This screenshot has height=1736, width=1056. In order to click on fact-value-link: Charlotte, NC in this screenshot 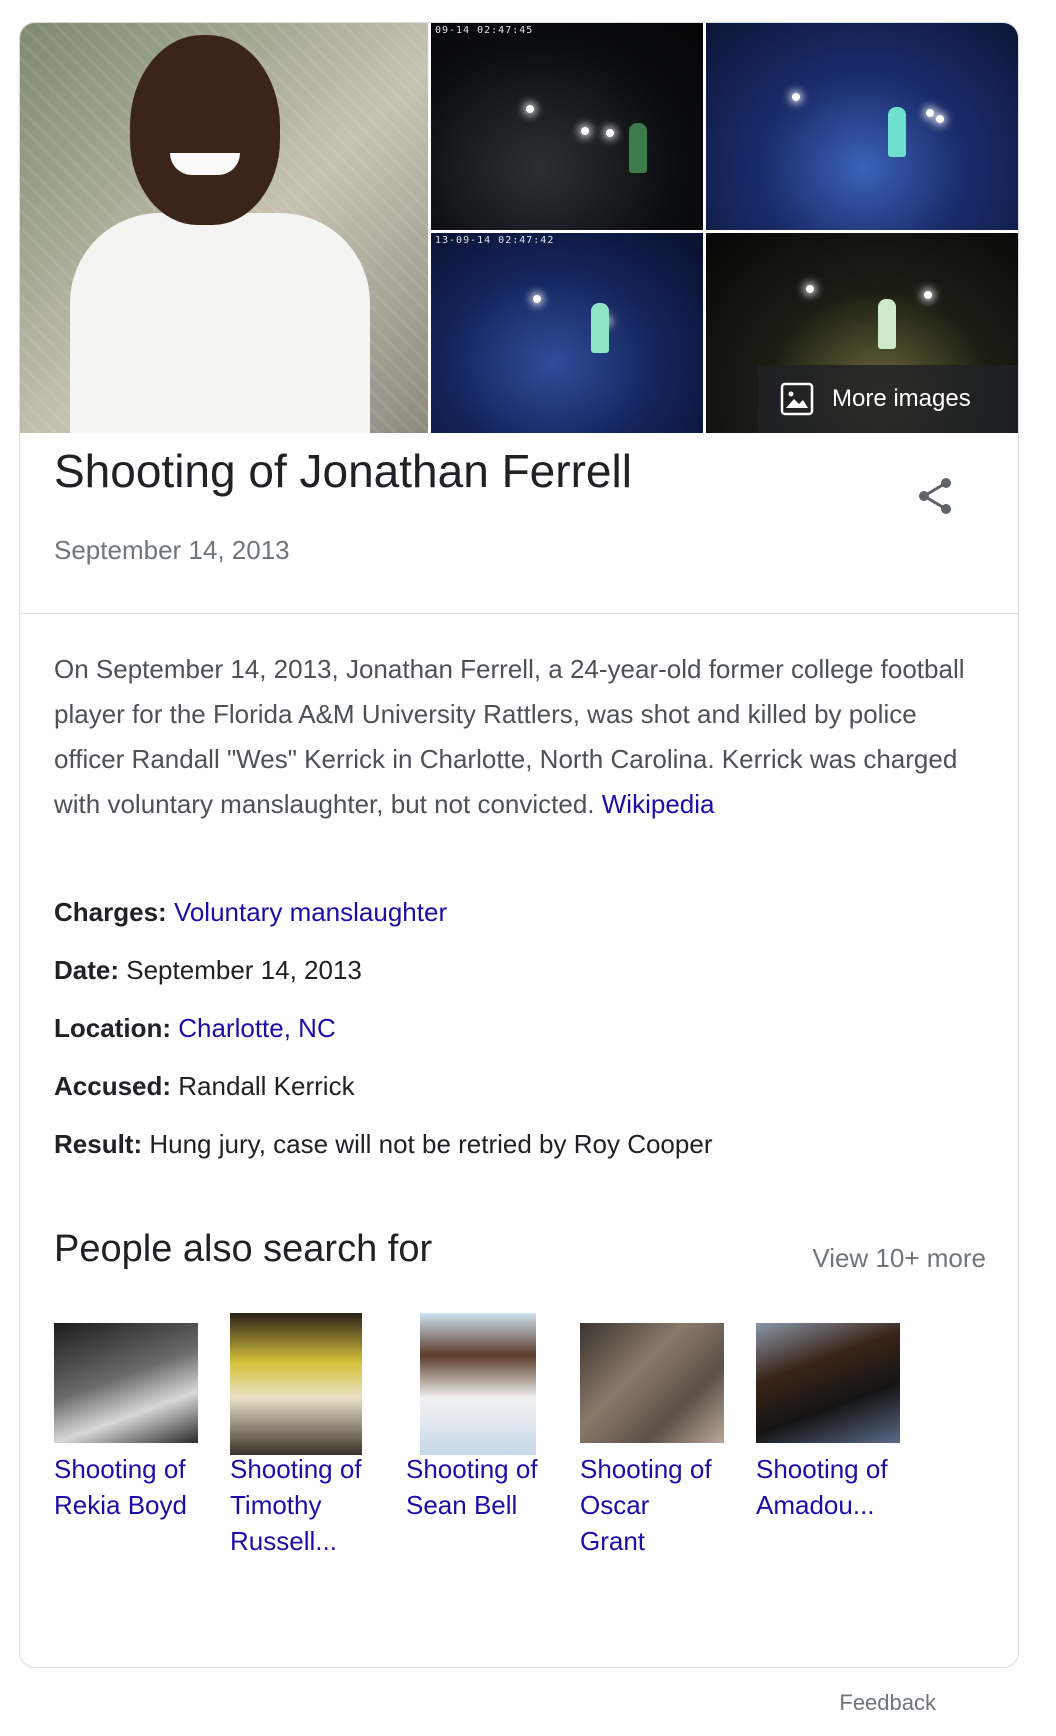, I will do `click(257, 1028)`.